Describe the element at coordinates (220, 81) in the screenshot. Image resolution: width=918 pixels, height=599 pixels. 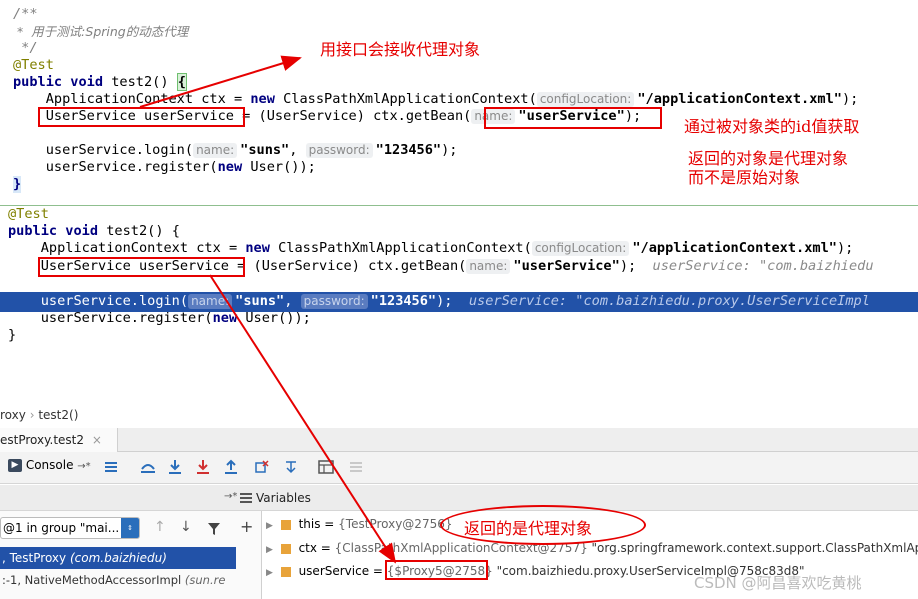
I see `arrow-to-note1` at that location.